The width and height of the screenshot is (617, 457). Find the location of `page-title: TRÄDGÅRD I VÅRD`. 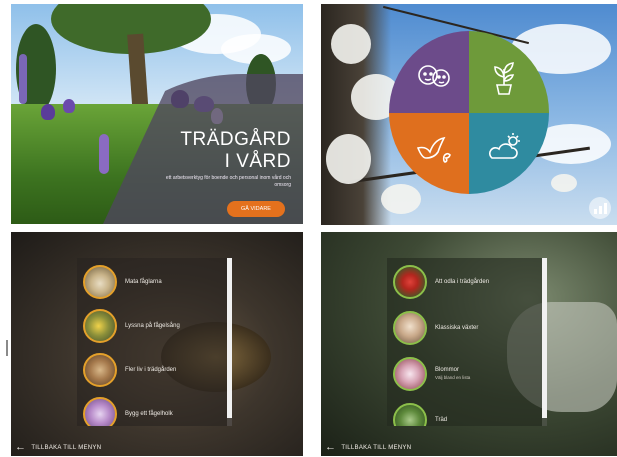

page-title: TRÄDGÅRD I VÅRD is located at coordinates (221, 151).